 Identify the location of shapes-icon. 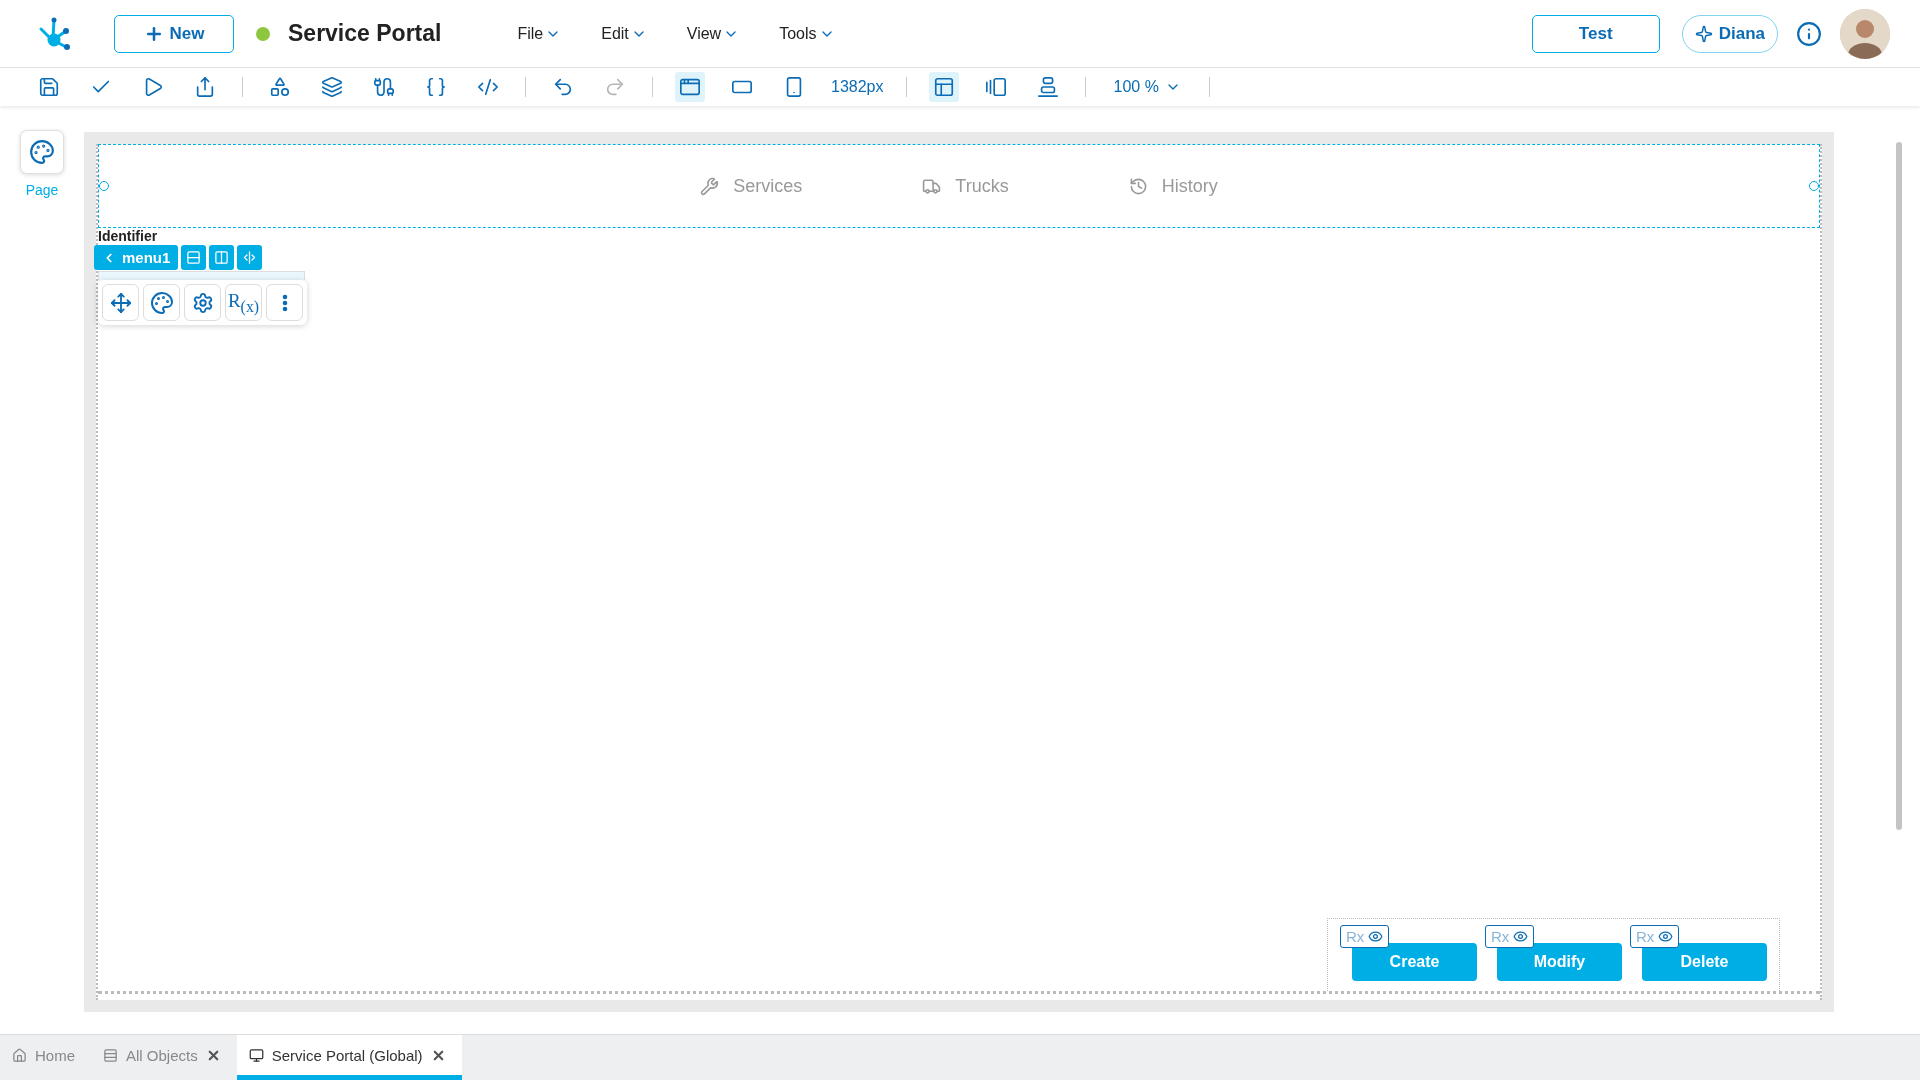
(280, 87).